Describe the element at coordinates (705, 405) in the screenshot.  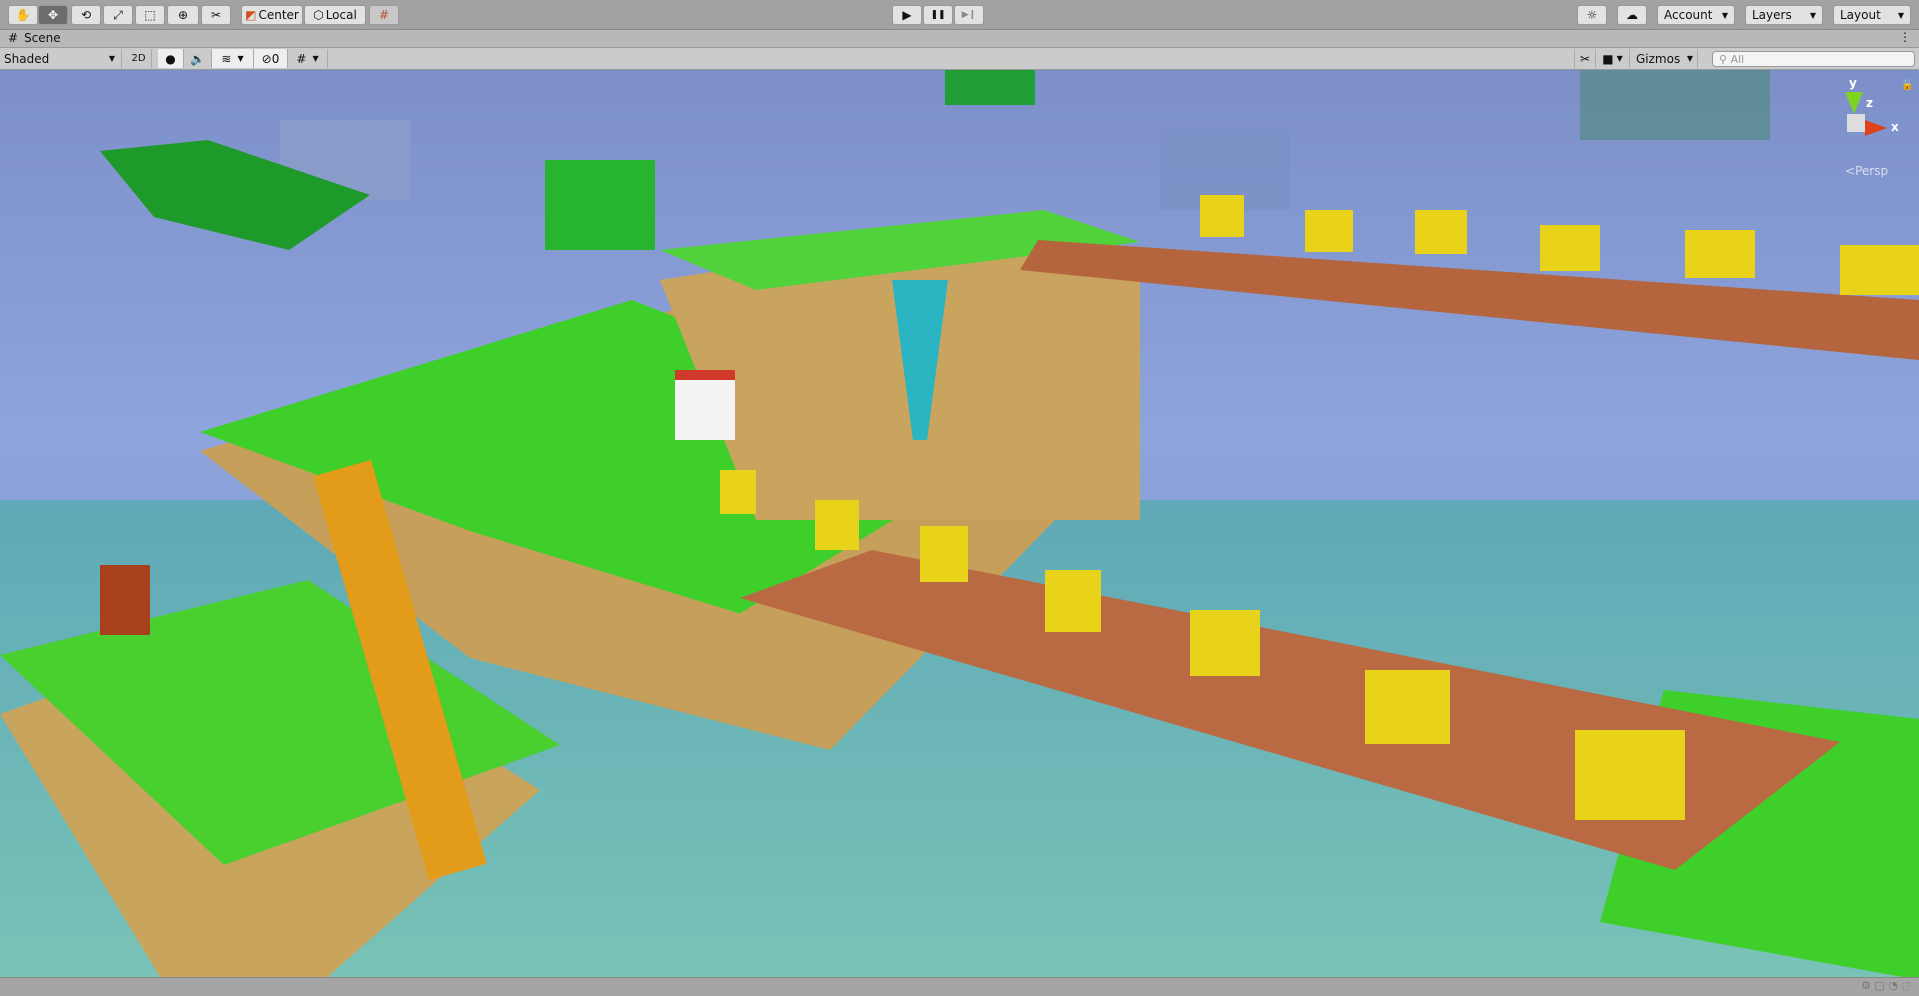
I see `chicken` at that location.